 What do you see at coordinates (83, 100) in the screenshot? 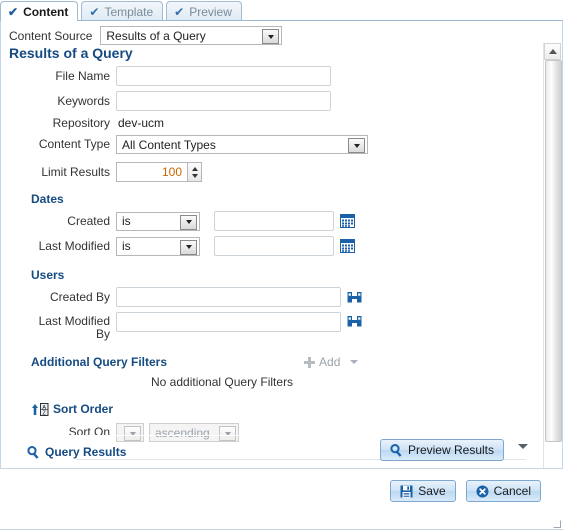
I see `keywords-label: Keywords` at bounding box center [83, 100].